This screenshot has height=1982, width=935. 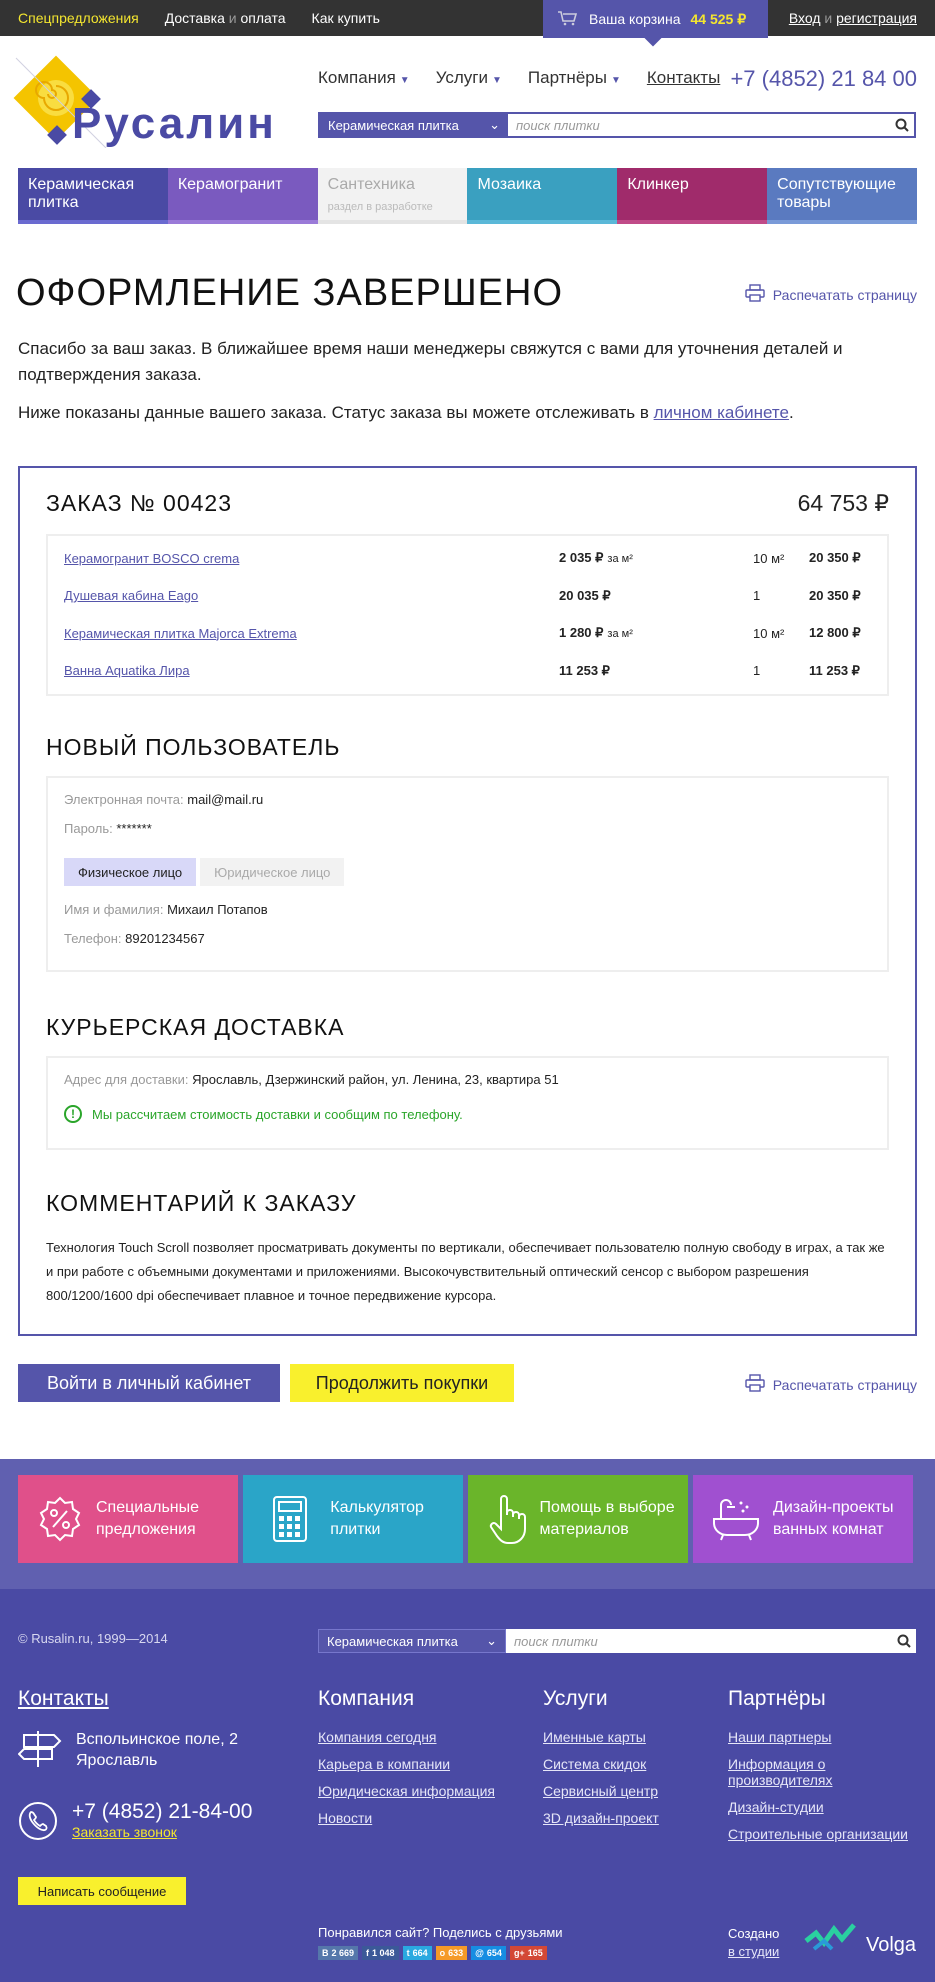 What do you see at coordinates (311, 595) in the screenshot?
I see `order-item-name: Душевая кабина Eago` at bounding box center [311, 595].